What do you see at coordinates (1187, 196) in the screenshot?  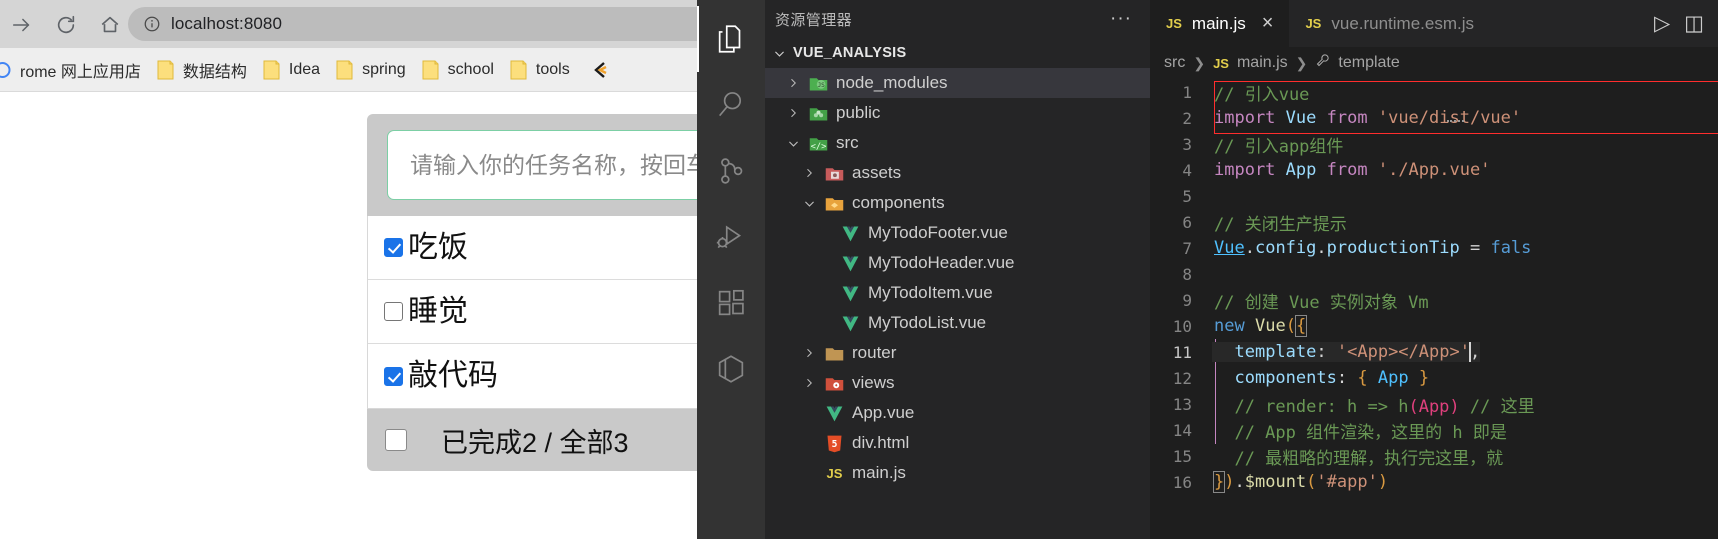 I see `line-number: 5` at bounding box center [1187, 196].